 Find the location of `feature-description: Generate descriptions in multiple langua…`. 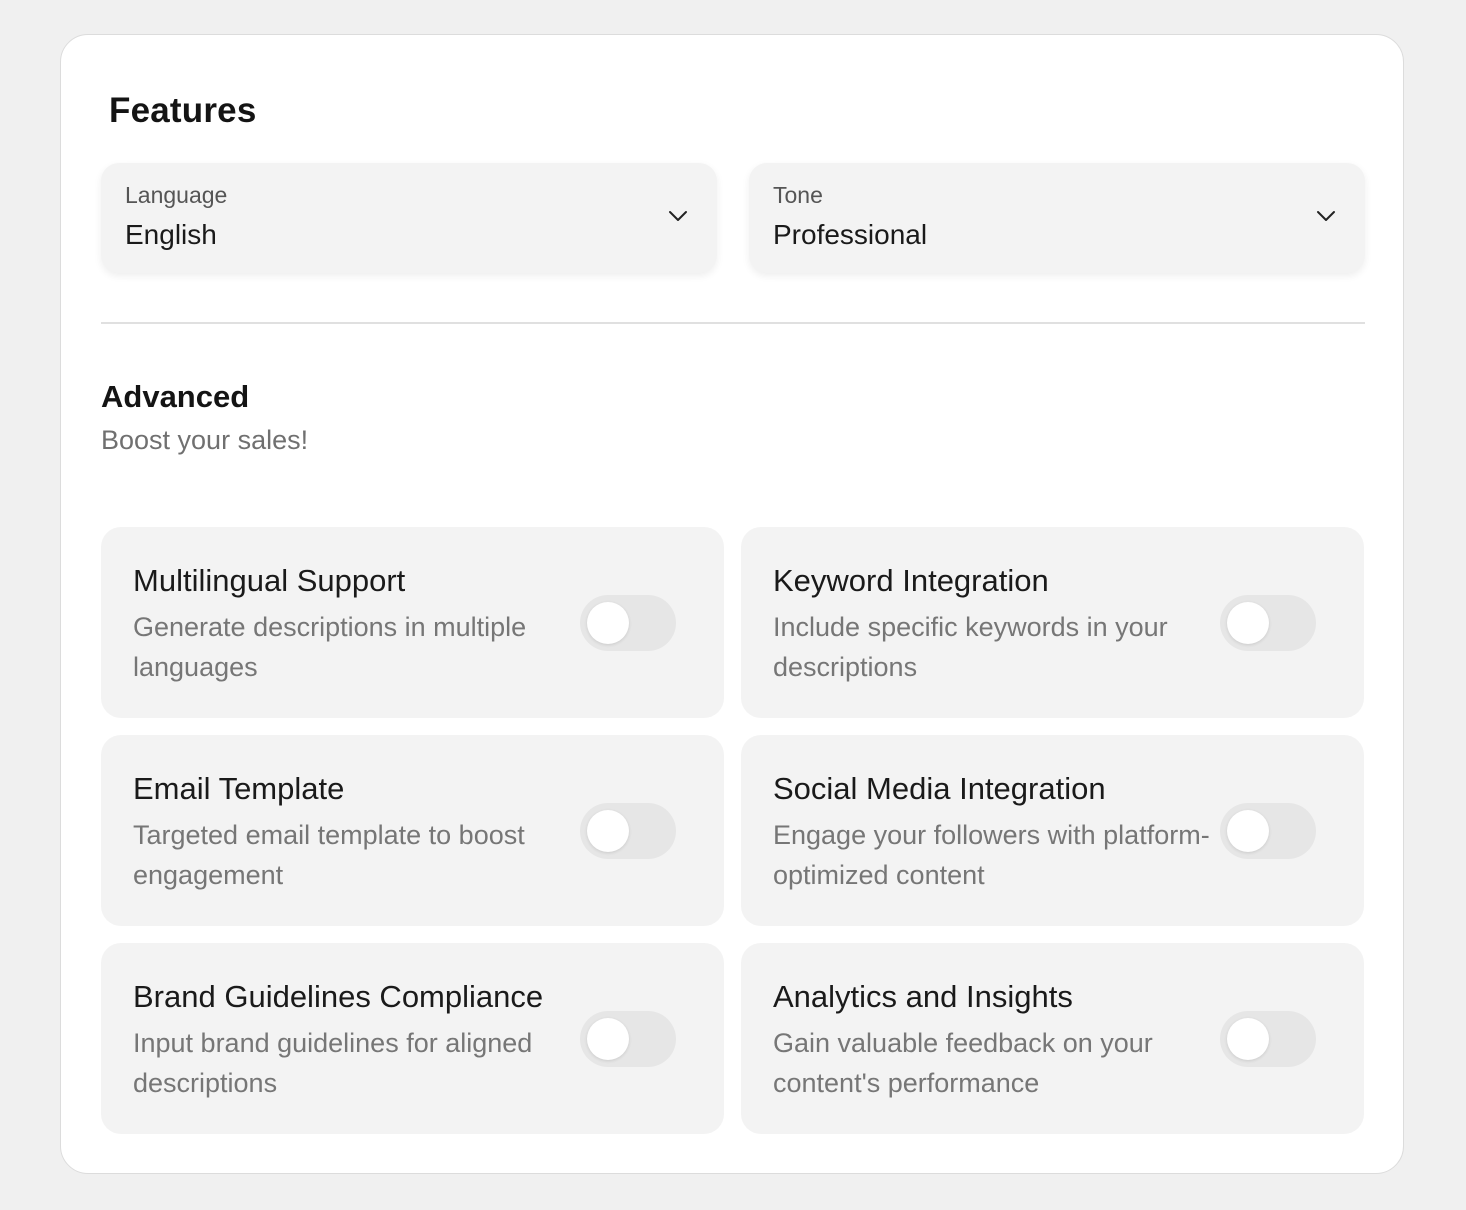

feature-description: Generate descriptions in multiple langua… is located at coordinates (330, 647).